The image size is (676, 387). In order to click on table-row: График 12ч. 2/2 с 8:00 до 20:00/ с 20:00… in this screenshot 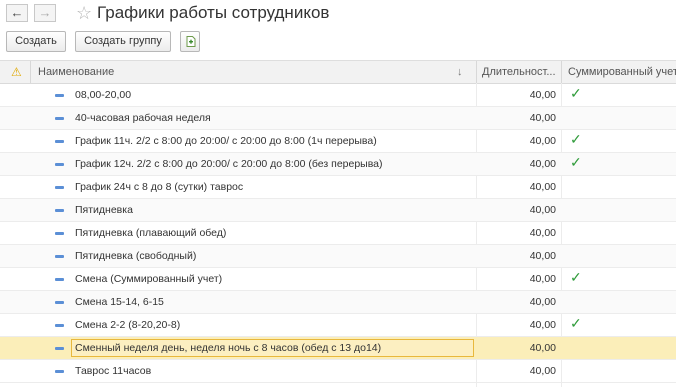, I will do `click(338, 164)`.